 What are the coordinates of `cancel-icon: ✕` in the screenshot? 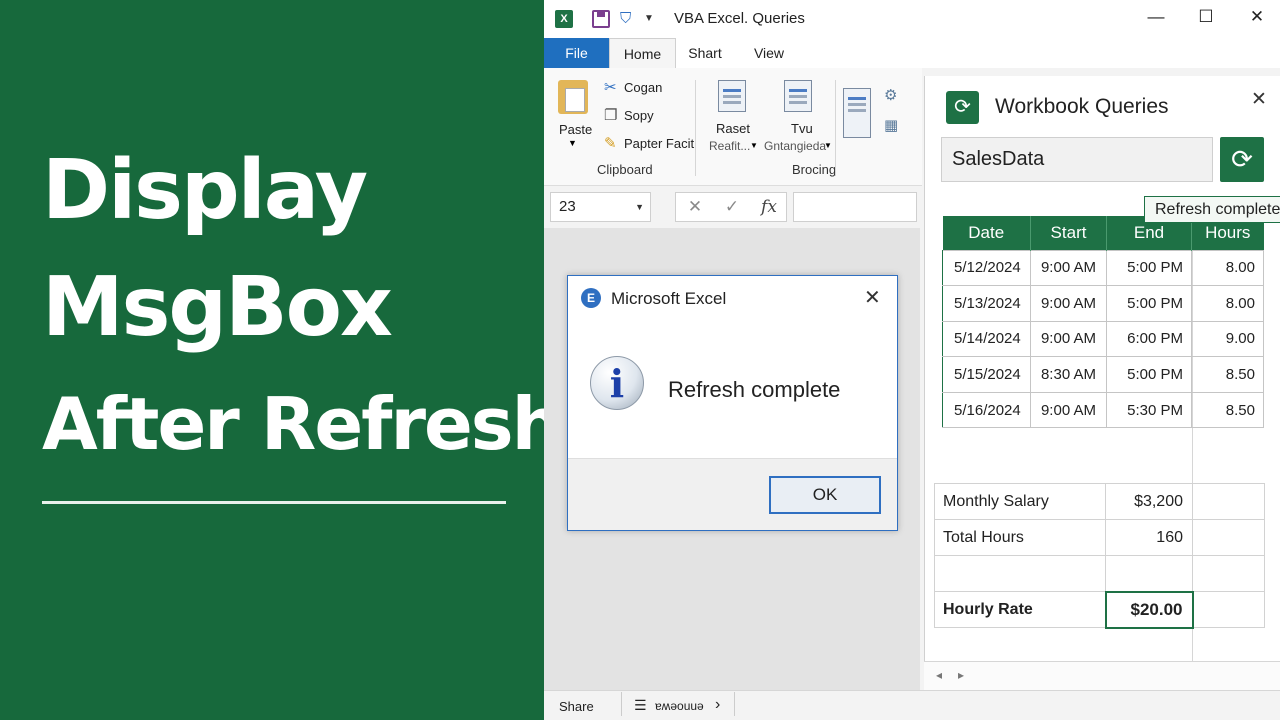 It's located at (695, 207).